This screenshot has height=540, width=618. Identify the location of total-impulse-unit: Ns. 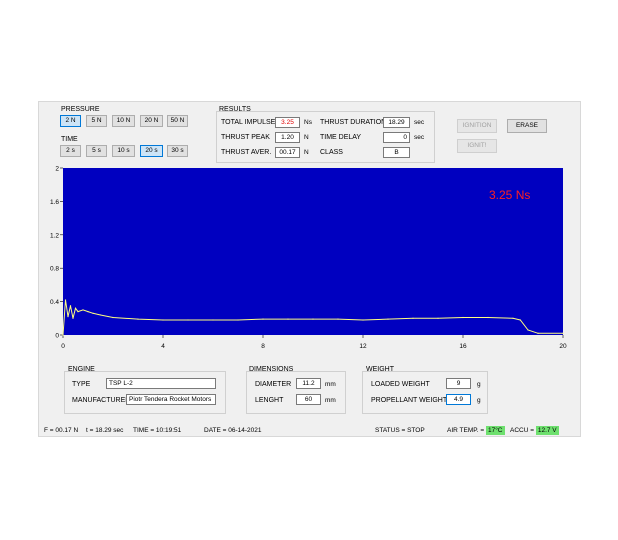
(308, 122).